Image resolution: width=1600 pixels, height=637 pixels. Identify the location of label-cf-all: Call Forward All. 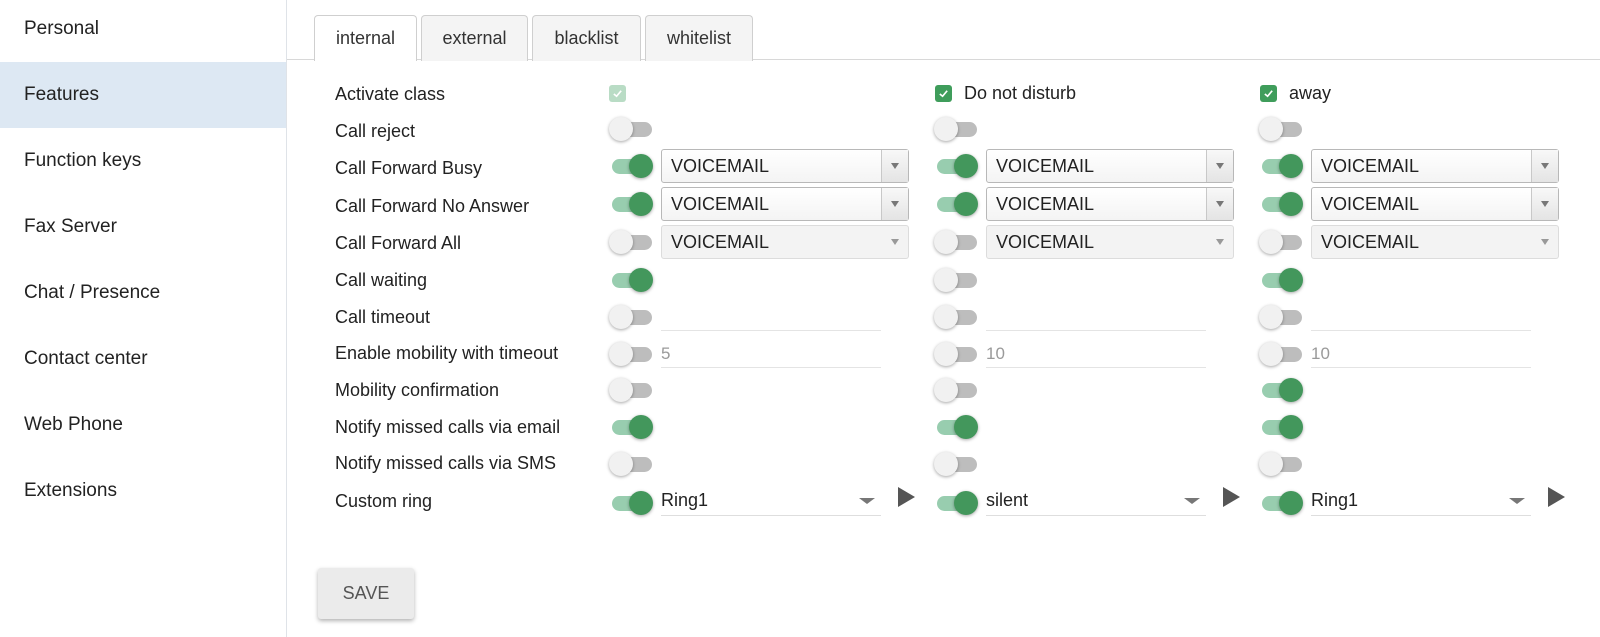
(398, 243).